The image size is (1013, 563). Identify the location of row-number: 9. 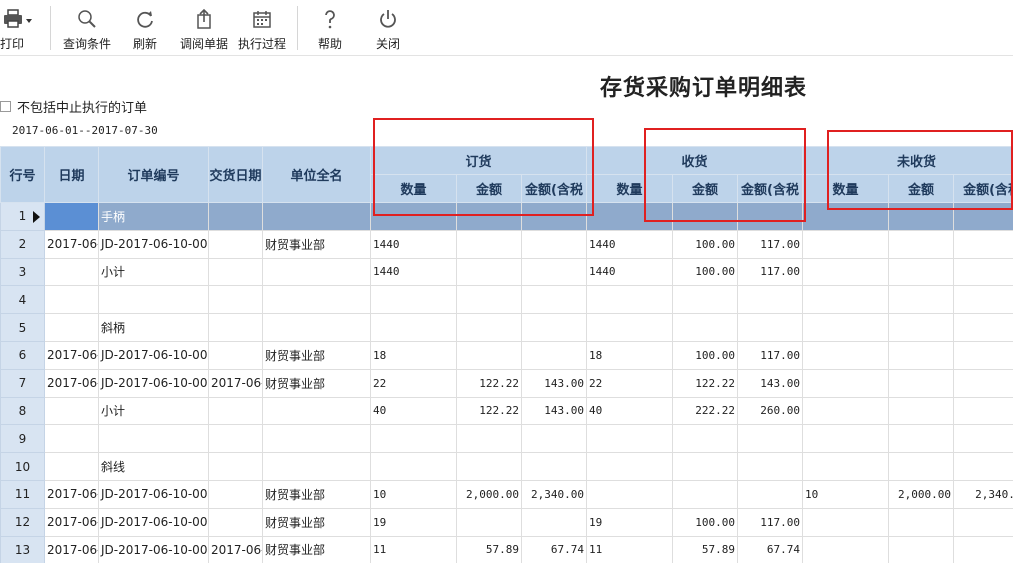
(22, 439).